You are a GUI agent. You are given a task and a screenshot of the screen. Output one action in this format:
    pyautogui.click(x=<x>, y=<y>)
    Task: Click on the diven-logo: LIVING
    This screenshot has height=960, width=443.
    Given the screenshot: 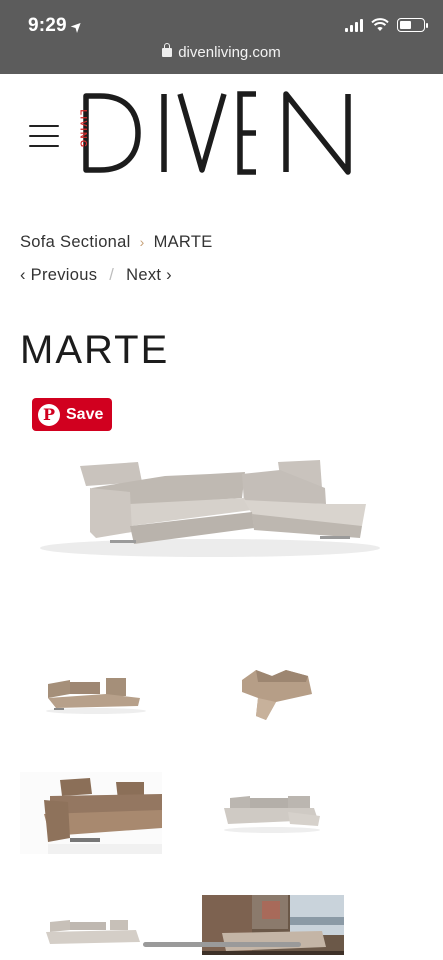 What is the action you would take?
    pyautogui.click(x=223, y=134)
    